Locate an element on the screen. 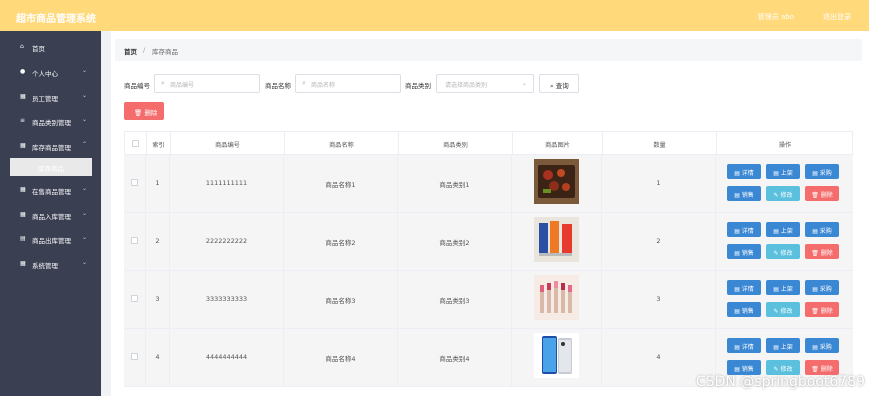 This screenshot has width=869, height=396. select-all-checkbox is located at coordinates (135, 143).